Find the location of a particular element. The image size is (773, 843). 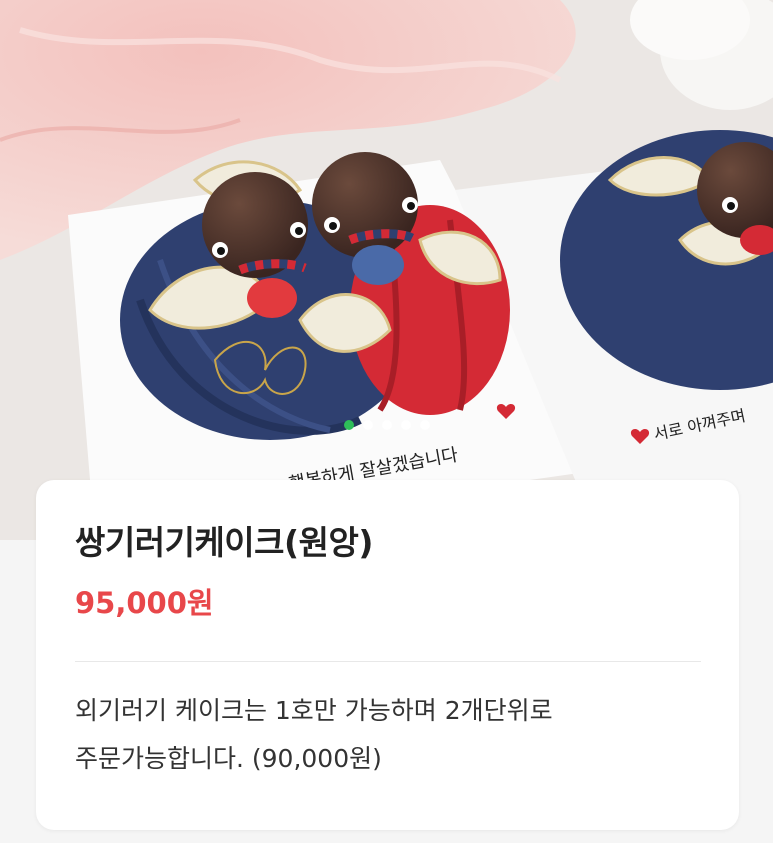

gallery-pagination is located at coordinates (386, 425).